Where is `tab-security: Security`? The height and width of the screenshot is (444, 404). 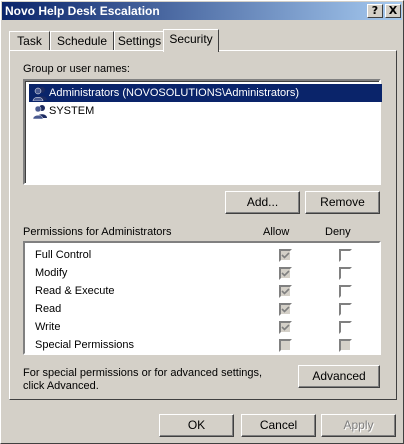
tab-security: Security is located at coordinates (191, 40).